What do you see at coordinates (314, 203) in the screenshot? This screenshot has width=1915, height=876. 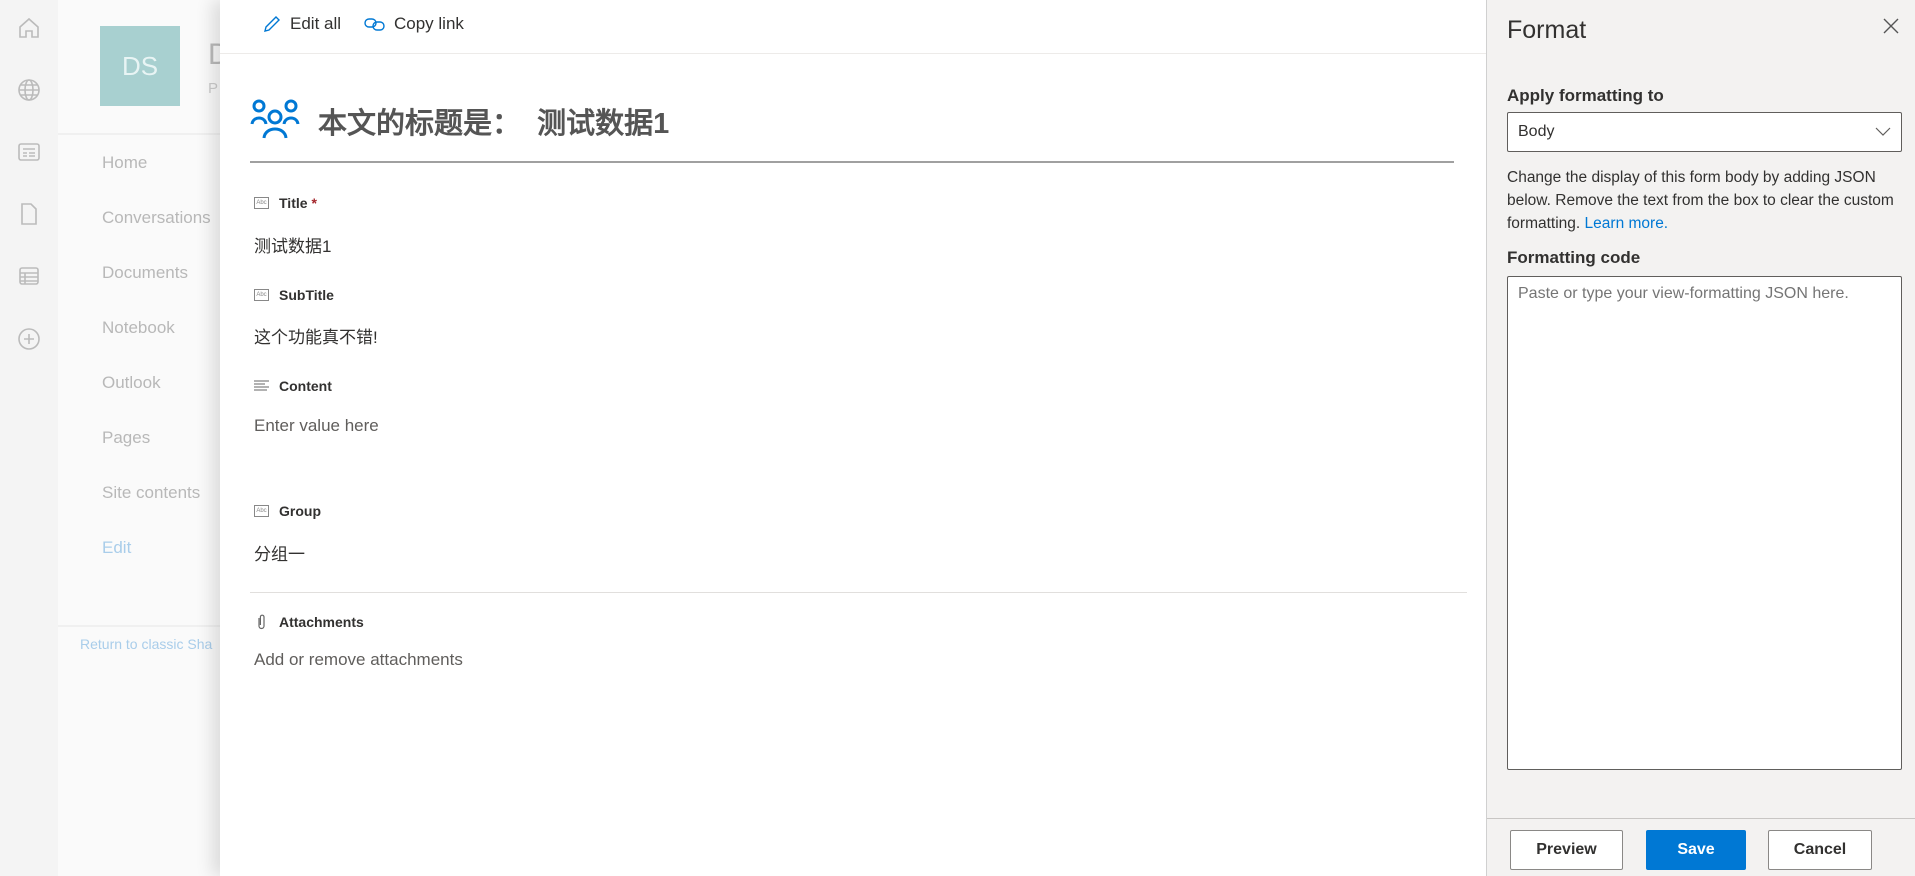 I see `required-marker: *` at bounding box center [314, 203].